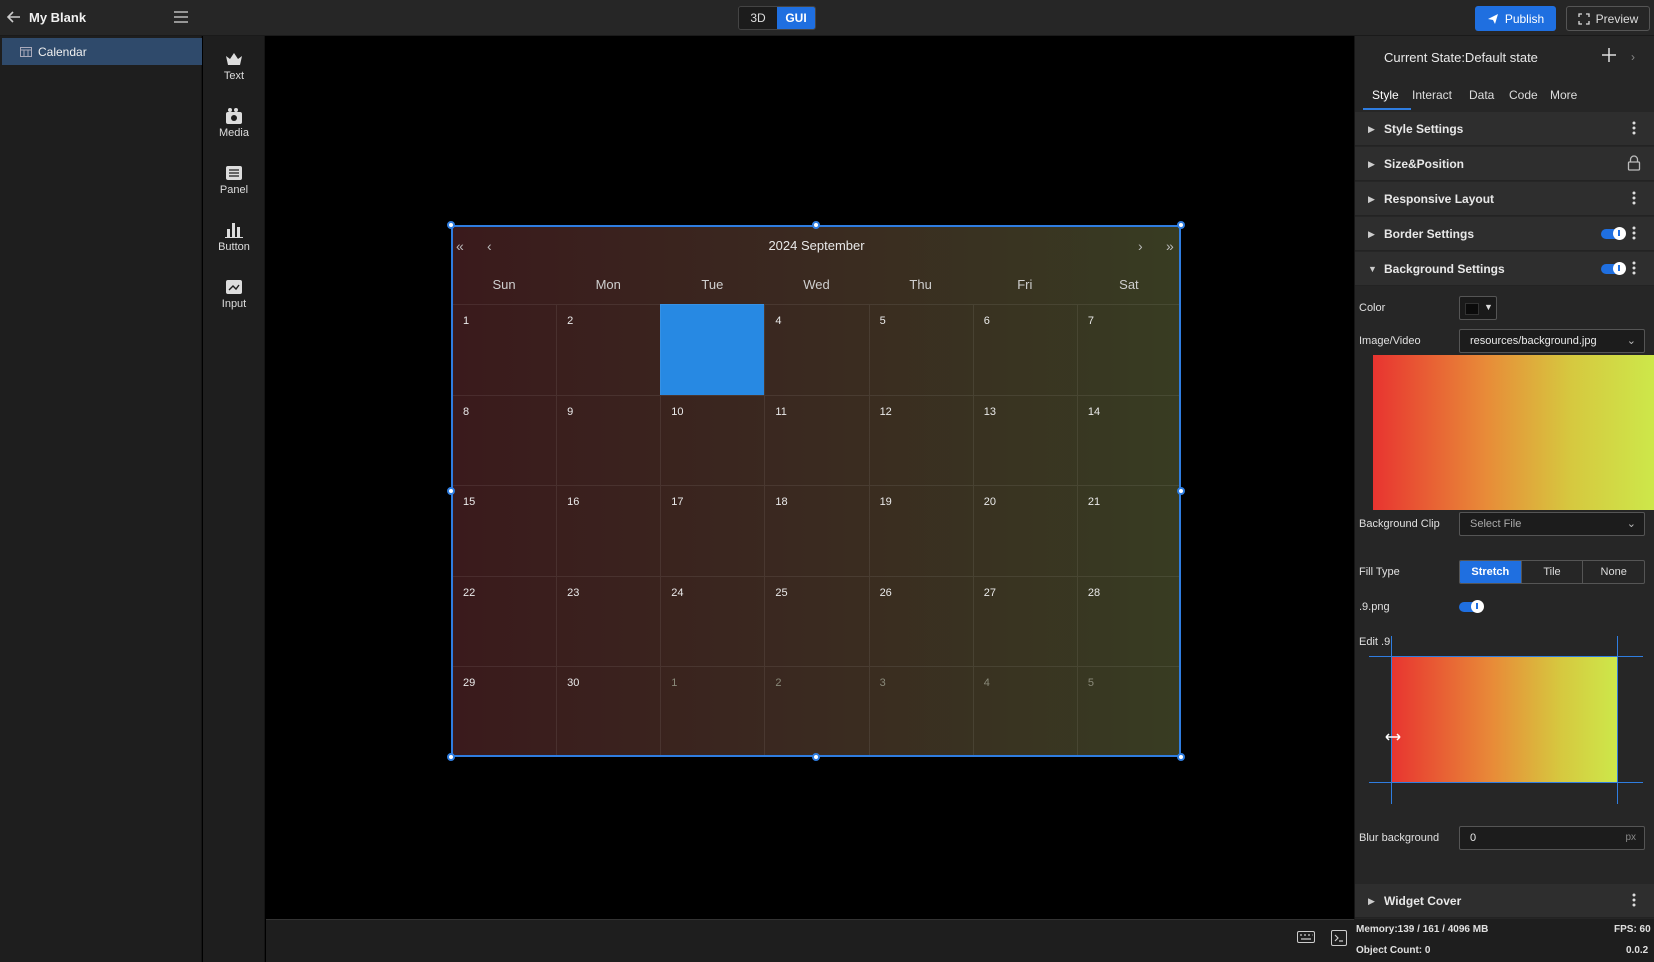 Image resolution: width=1654 pixels, height=962 pixels. I want to click on ninepng-toggle, so click(1471, 606).